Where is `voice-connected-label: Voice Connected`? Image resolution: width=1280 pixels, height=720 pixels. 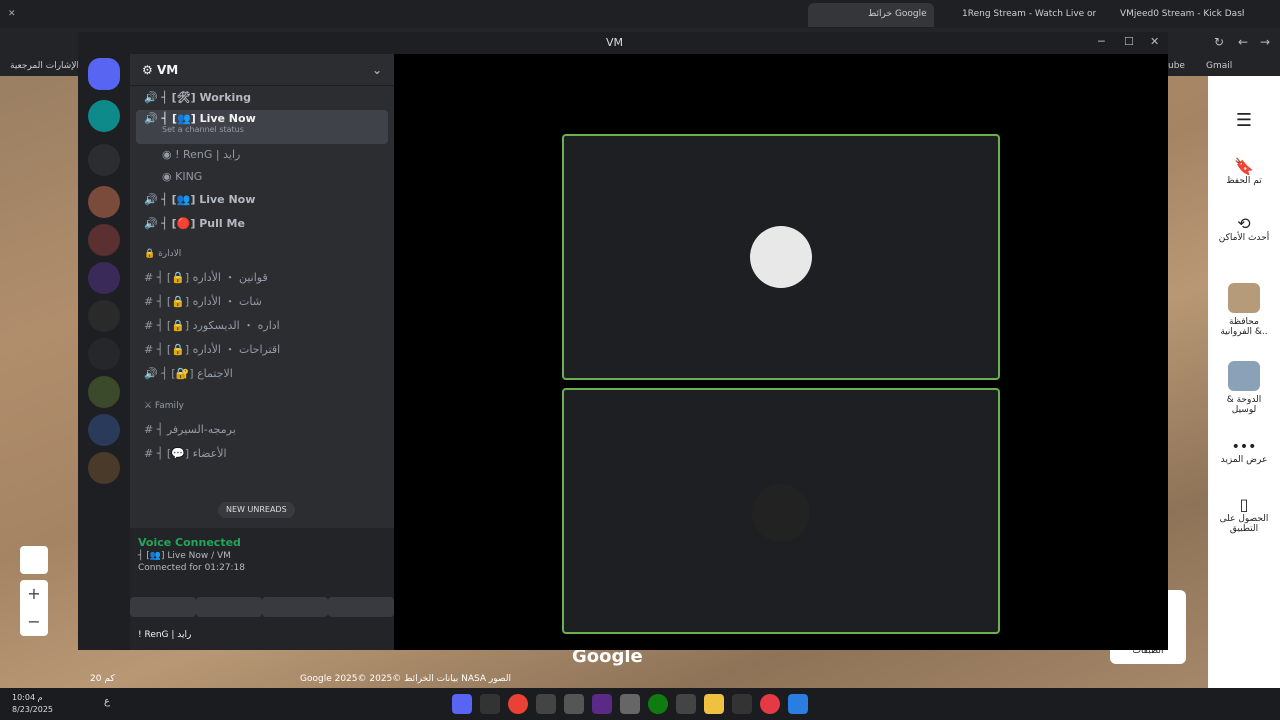
voice-connected-label: Voice Connected is located at coordinates (189, 542).